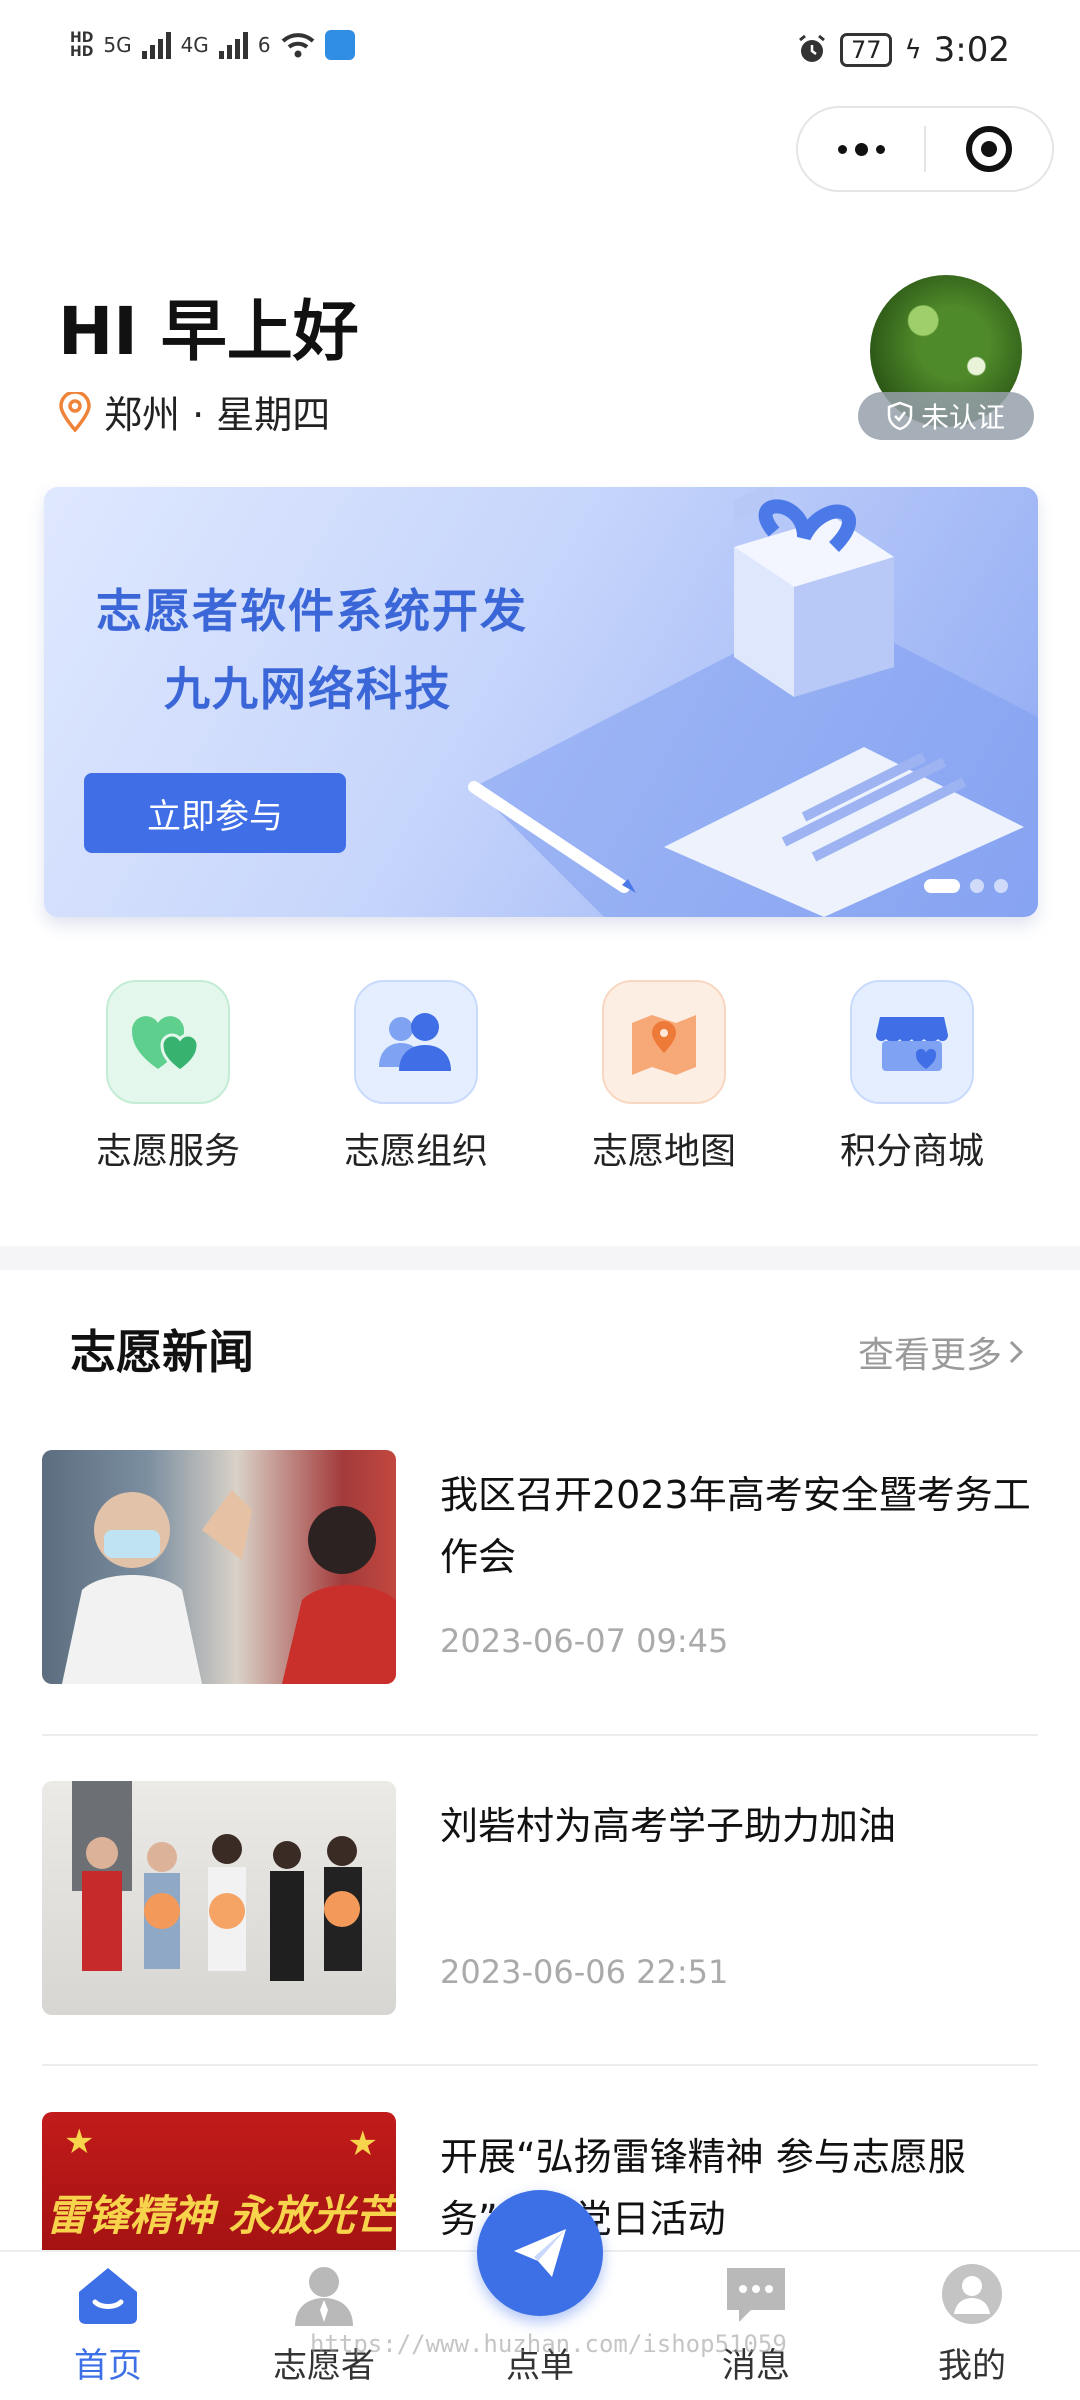 Image resolution: width=1080 pixels, height=2400 pixels. What do you see at coordinates (324, 2296) in the screenshot?
I see `volunteer-icon` at bounding box center [324, 2296].